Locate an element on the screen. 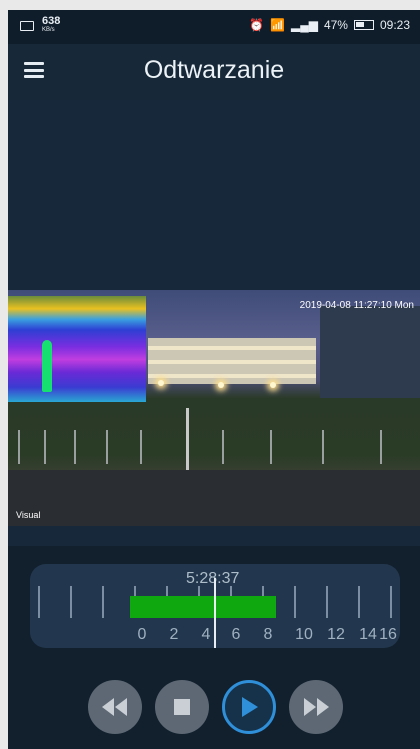  page-title: Odtwarzanie is located at coordinates (214, 70).